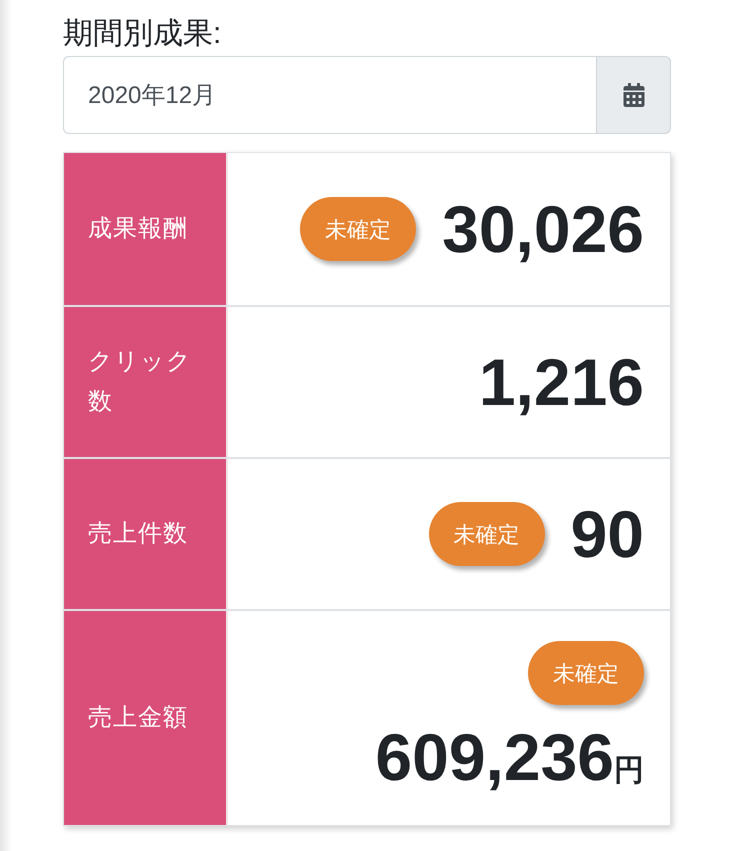  What do you see at coordinates (629, 771) in the screenshot?
I see `unit-label: 円` at bounding box center [629, 771].